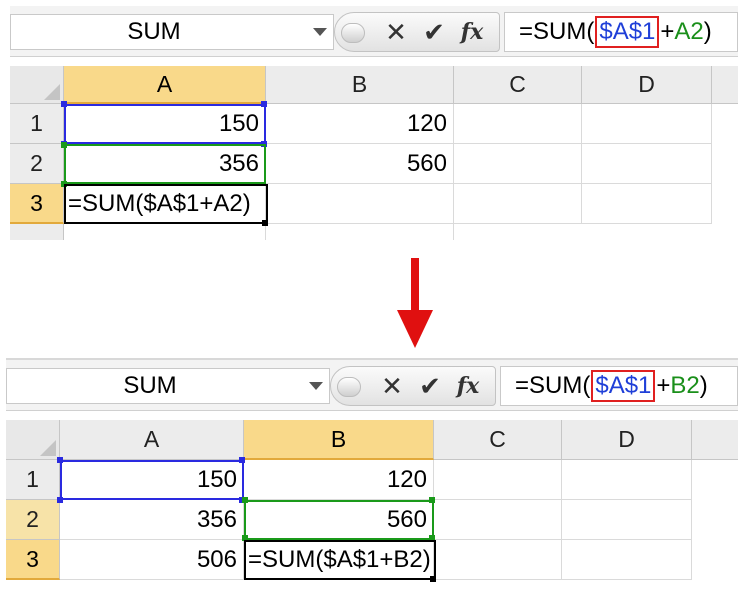 This screenshot has height=596, width=744. What do you see at coordinates (165, 232) in the screenshot?
I see `cell-a4` at bounding box center [165, 232].